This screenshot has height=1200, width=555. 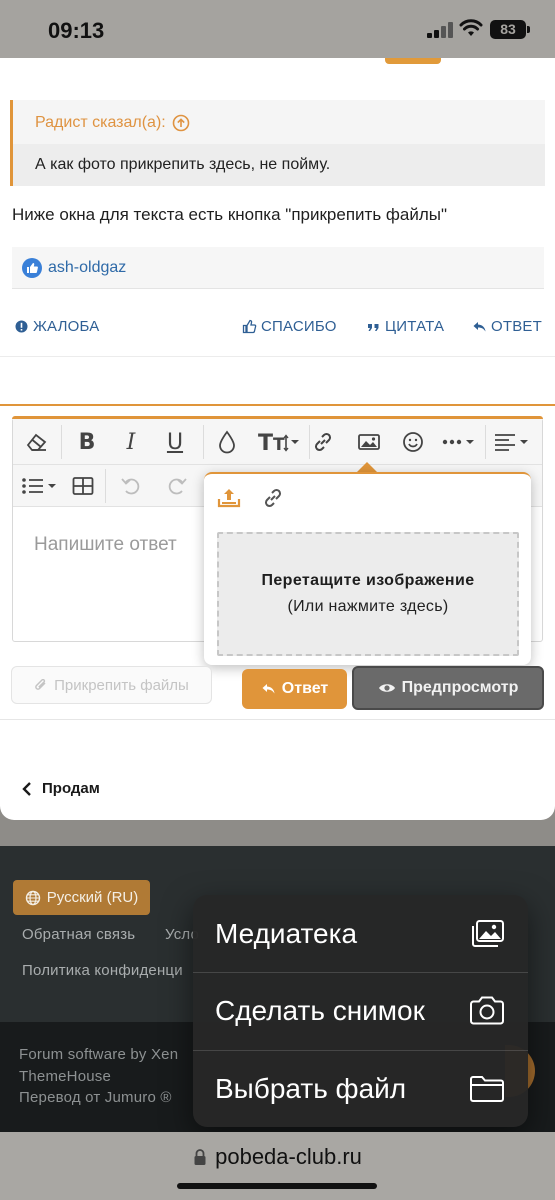 What do you see at coordinates (413, 61) in the screenshot?
I see `orange-accent-tab` at bounding box center [413, 61].